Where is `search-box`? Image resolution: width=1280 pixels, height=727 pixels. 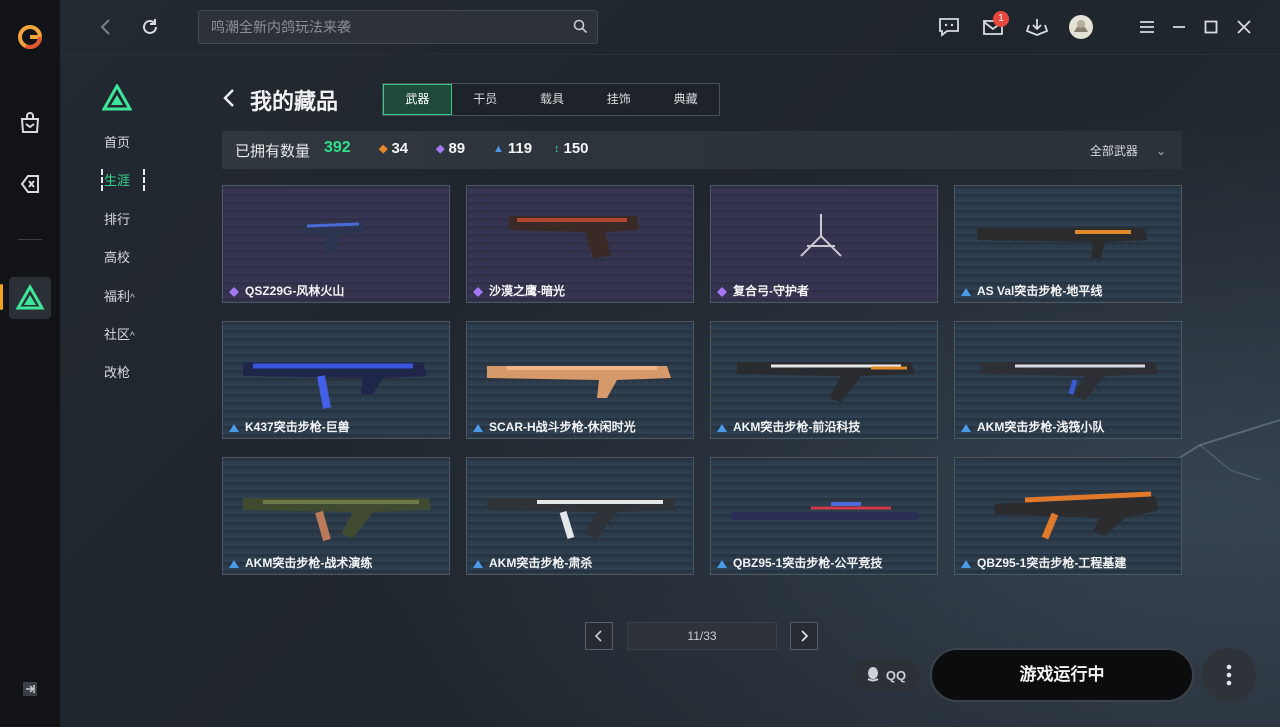 search-box is located at coordinates (398, 27).